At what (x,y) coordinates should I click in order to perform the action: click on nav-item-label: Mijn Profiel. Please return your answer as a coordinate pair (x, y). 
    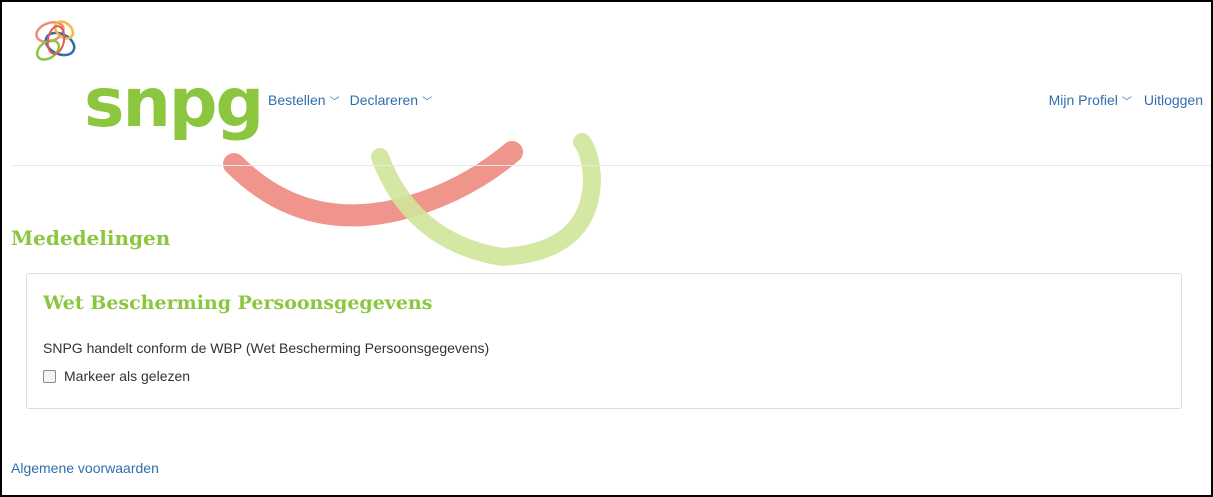
    Looking at the image, I should click on (1083, 100).